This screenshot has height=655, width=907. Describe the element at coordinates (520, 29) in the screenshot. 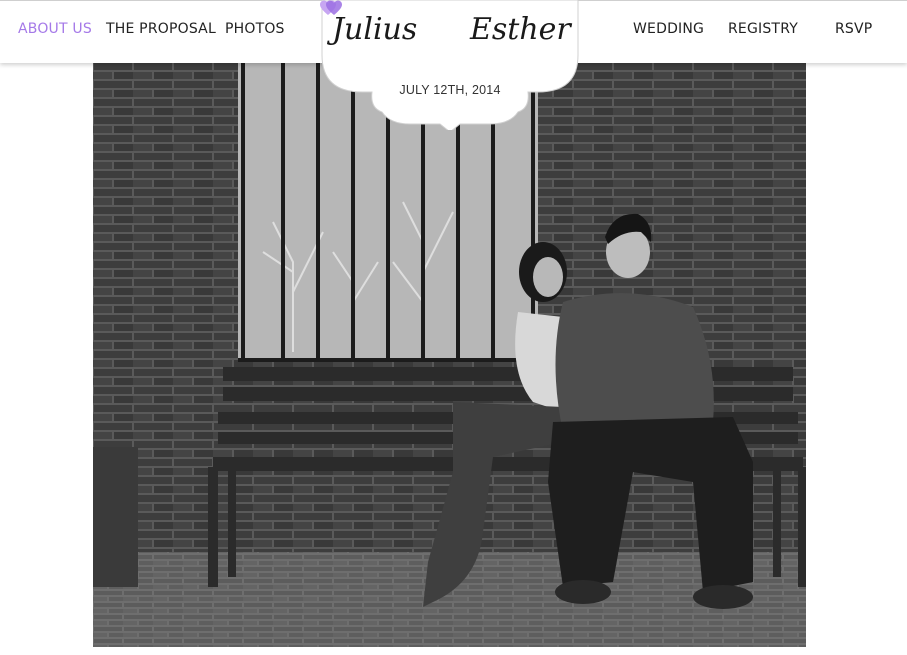

I see `name-esther: Esther` at that location.